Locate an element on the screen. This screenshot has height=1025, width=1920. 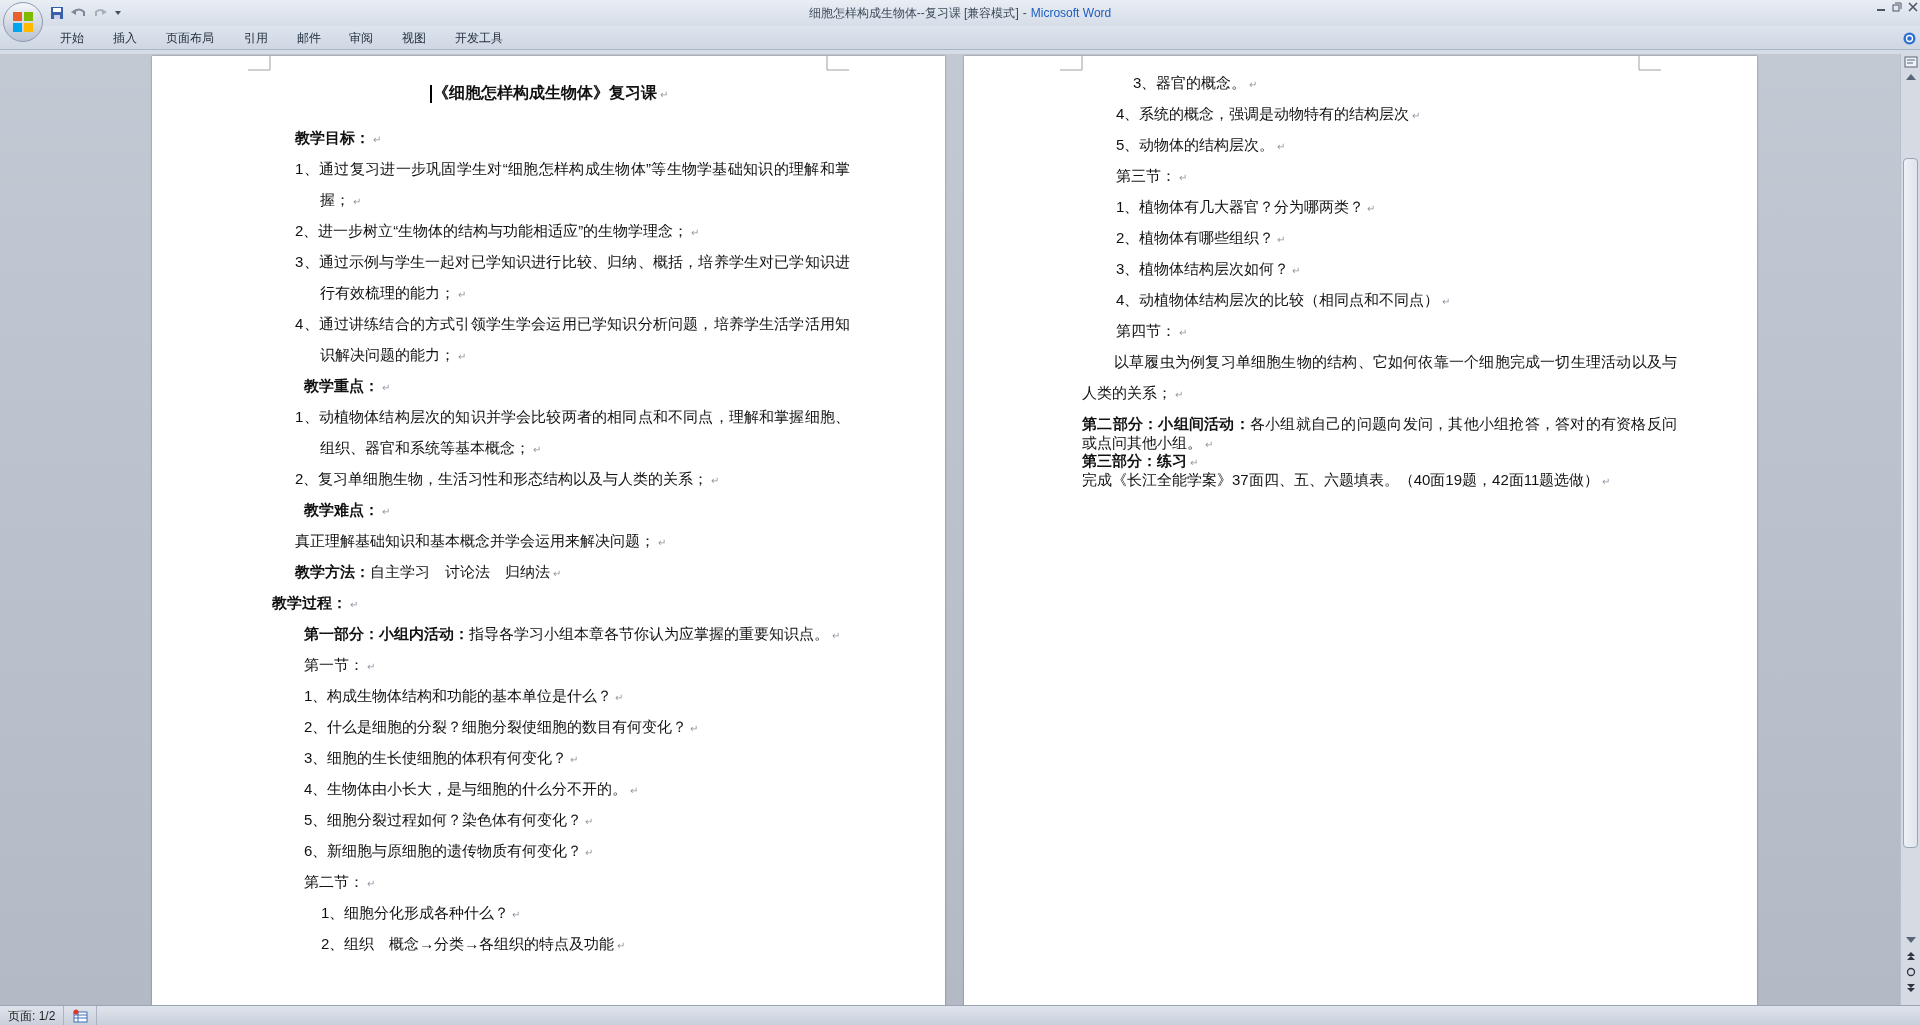
vertical-scrollbar is located at coordinates (1910, 529).